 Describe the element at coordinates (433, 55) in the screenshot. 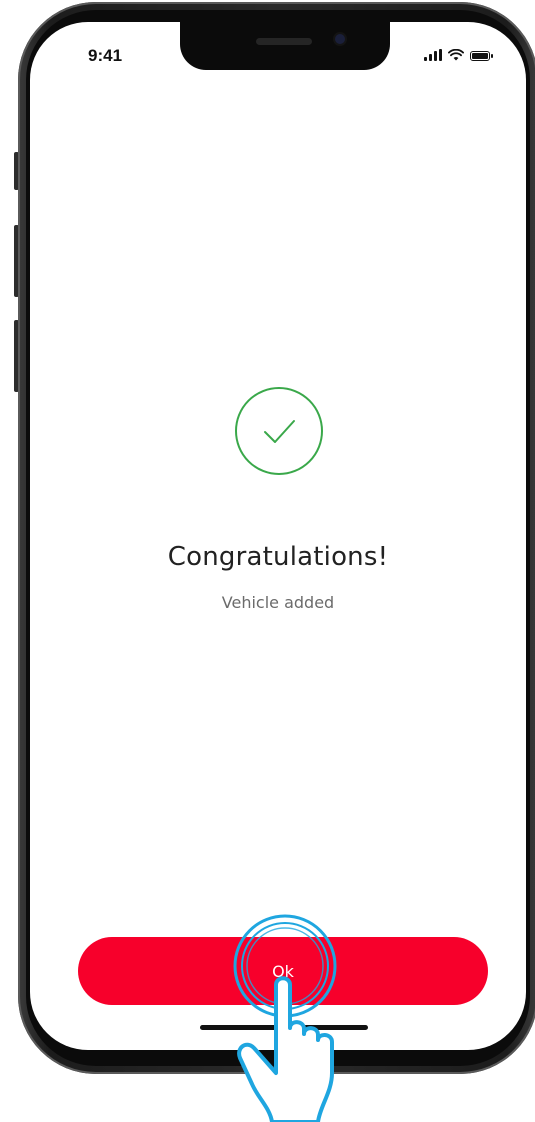

I see `signal-icon` at that location.